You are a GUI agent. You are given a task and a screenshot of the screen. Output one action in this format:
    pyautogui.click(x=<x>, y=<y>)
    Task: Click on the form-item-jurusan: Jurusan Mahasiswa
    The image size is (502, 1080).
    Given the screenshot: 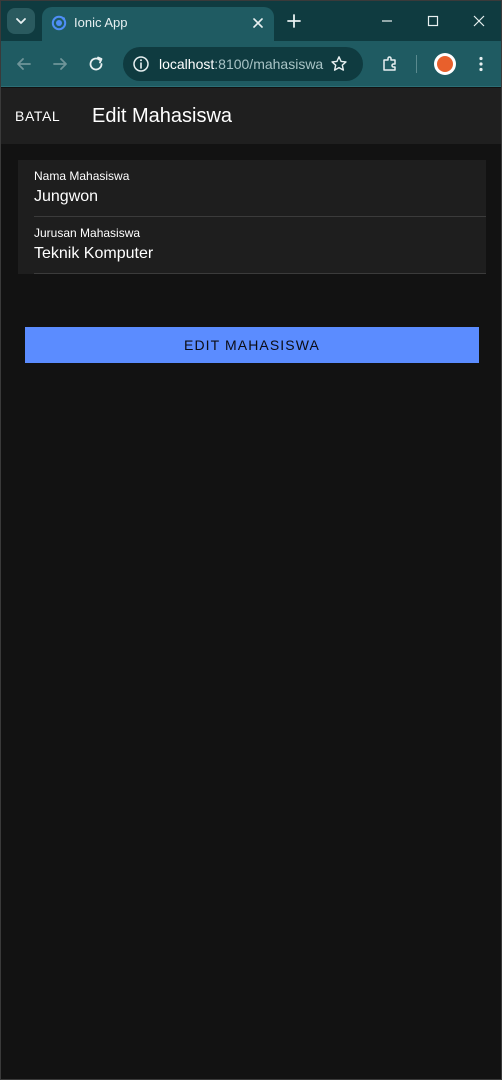 What is the action you would take?
    pyautogui.click(x=260, y=245)
    